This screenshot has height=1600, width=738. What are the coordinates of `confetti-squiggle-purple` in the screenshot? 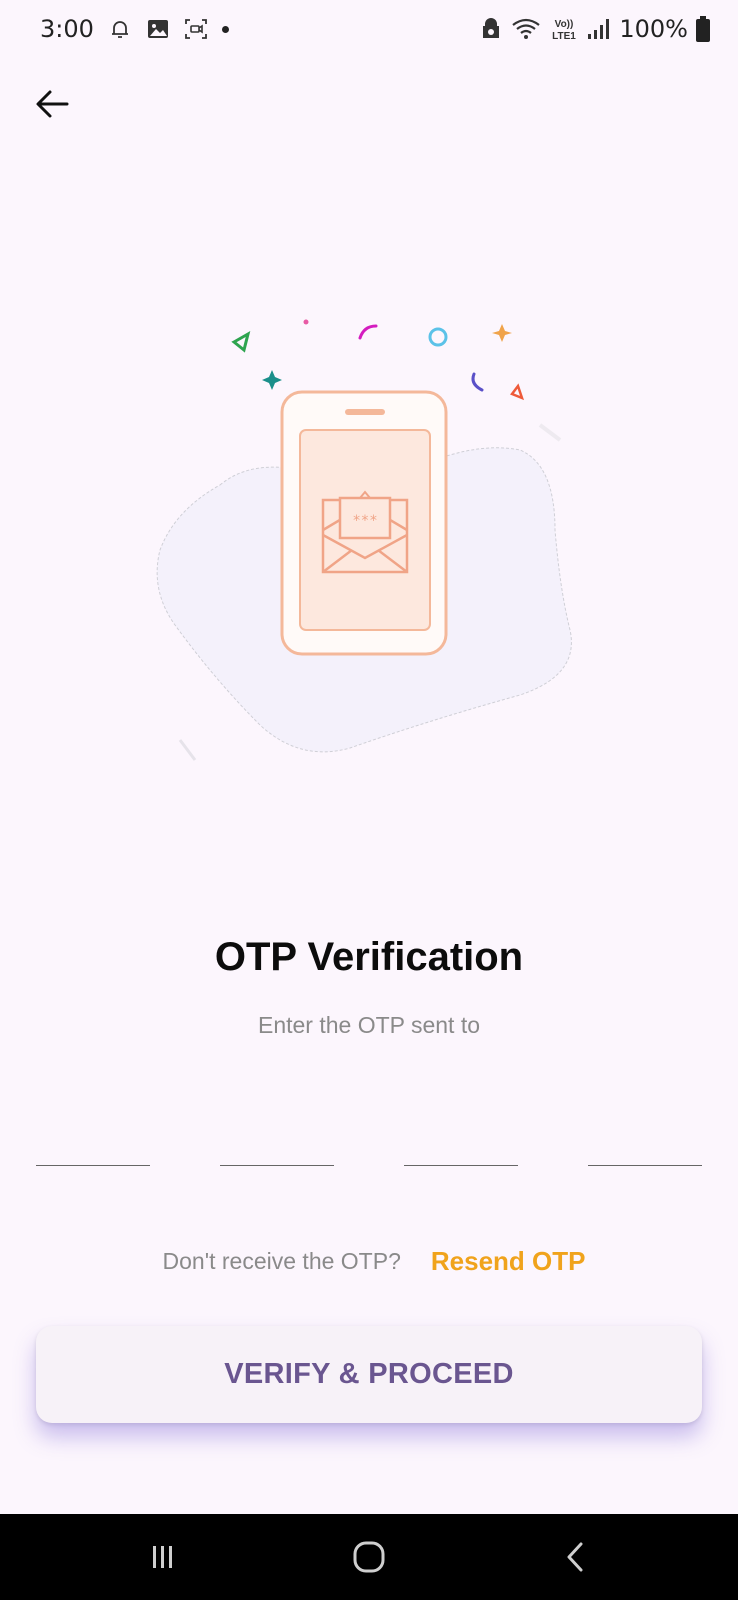 It's located at (477, 382).